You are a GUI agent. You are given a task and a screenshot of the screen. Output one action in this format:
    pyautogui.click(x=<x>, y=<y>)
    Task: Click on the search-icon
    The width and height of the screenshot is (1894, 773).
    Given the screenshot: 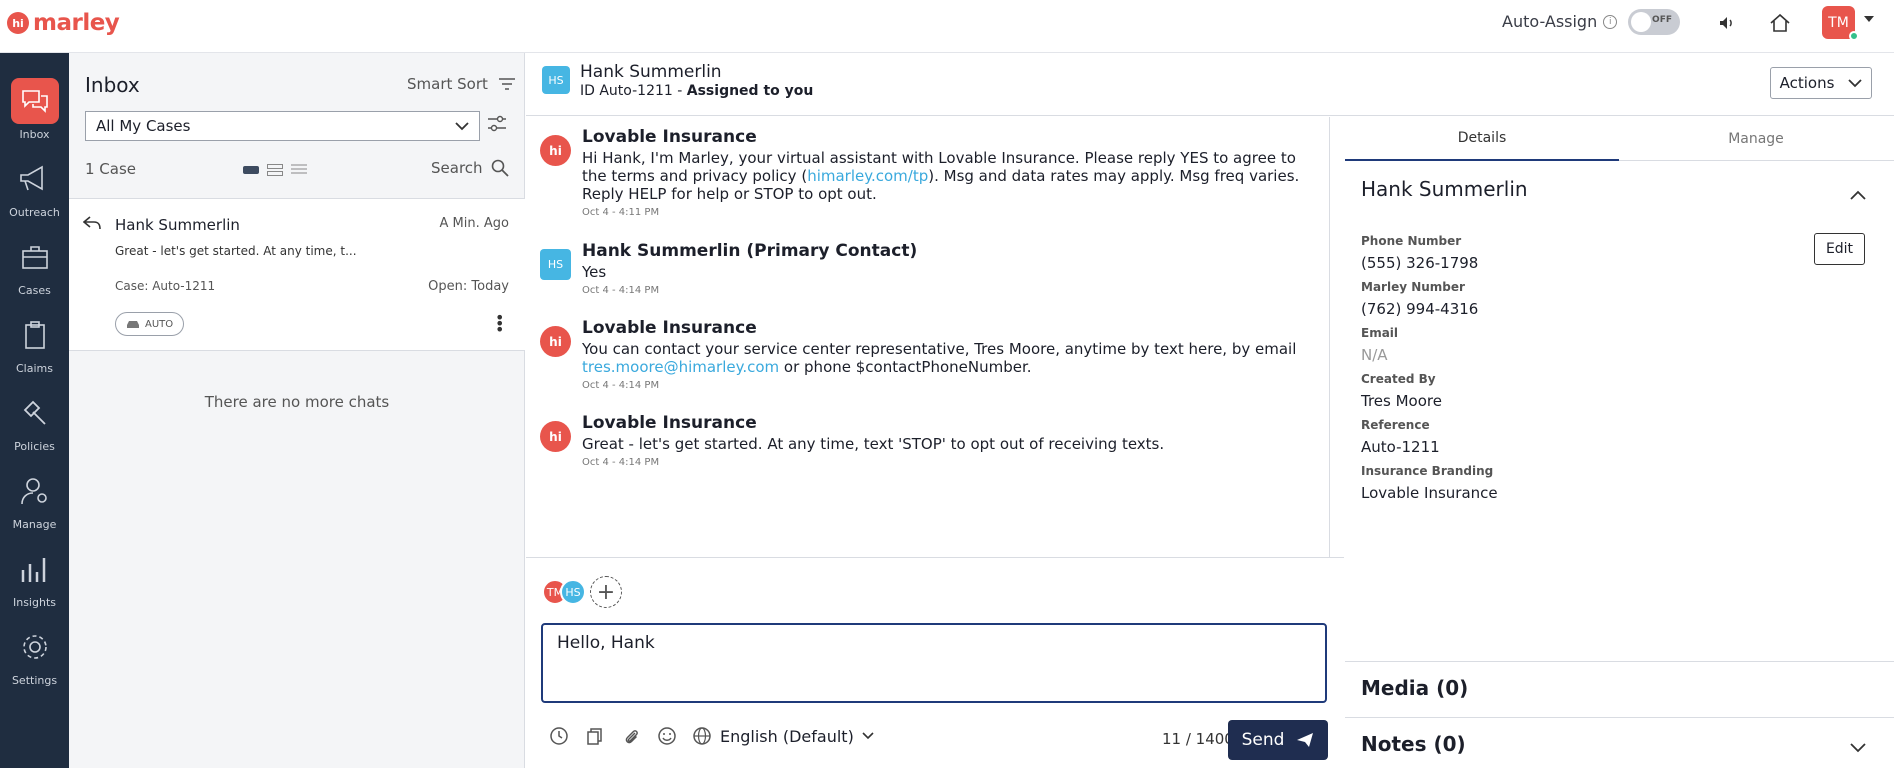 What is the action you would take?
    pyautogui.click(x=500, y=168)
    